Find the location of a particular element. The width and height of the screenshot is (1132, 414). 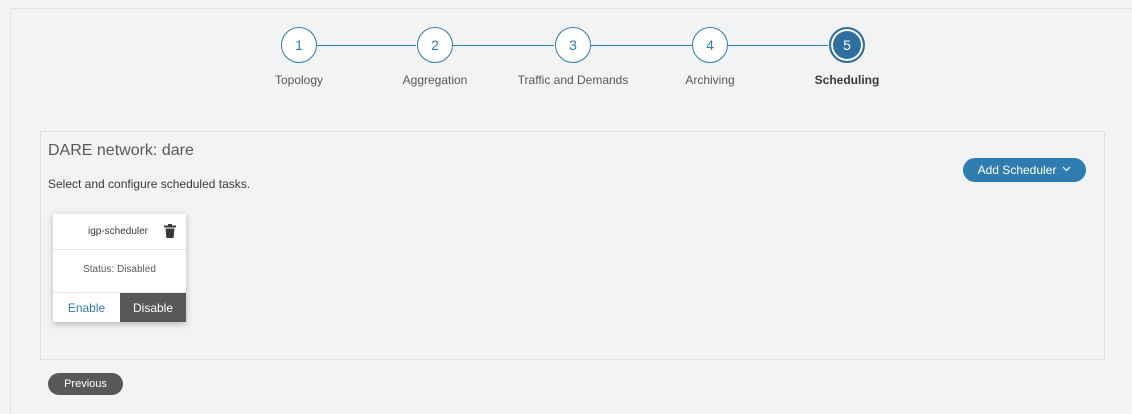

add-scheduler-label: Add Scheduler is located at coordinates (1017, 170).